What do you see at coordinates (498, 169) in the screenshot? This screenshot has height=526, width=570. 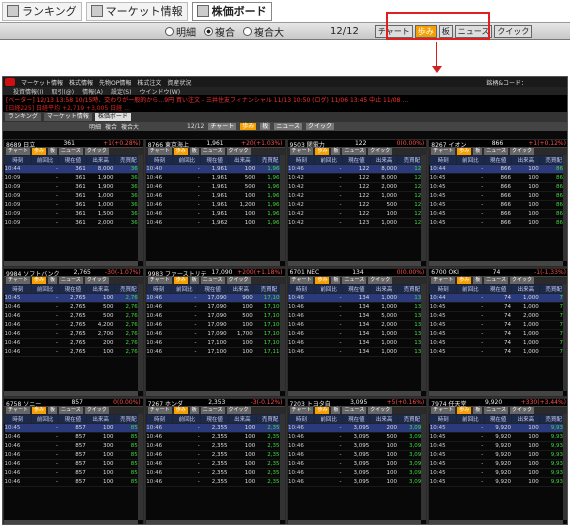 I see `table-row: 10:44-866 100 866` at bounding box center [498, 169].